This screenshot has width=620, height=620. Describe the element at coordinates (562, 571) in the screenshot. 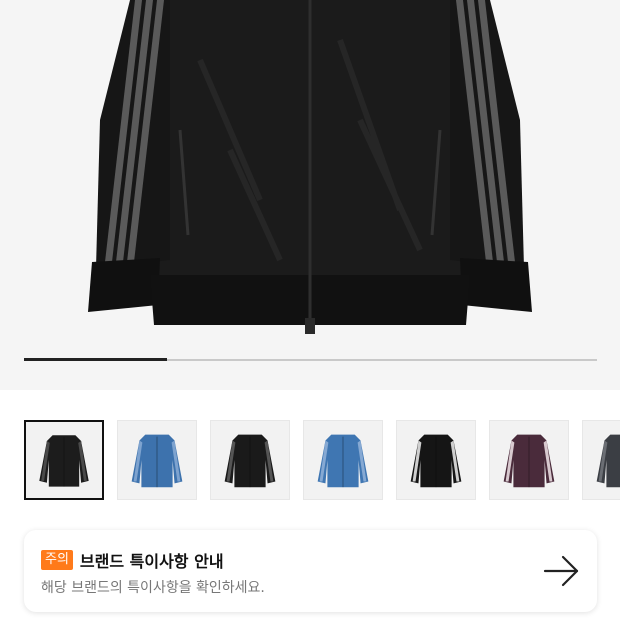

I see `arrow-right-icon` at that location.